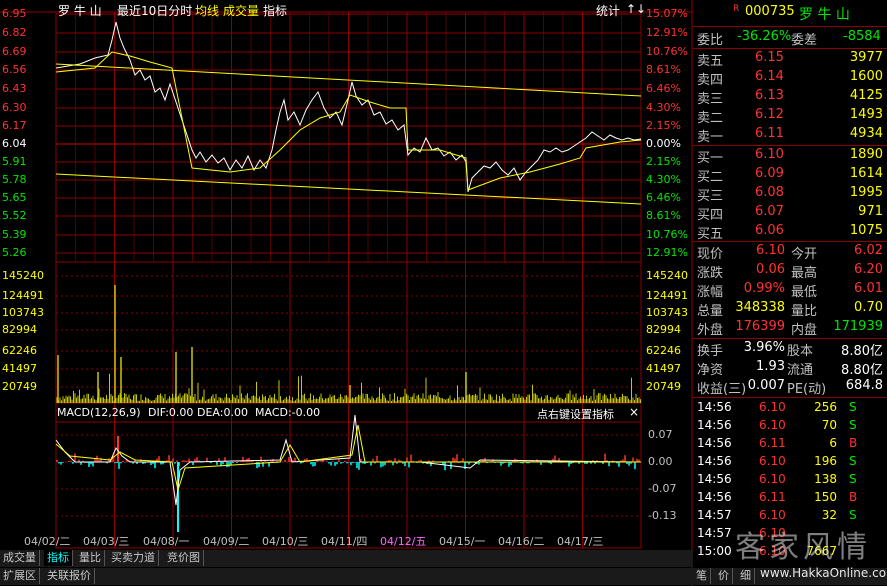  Describe the element at coordinates (790, 78) in the screenshot. I see `ask-row: 卖四 6.14 1600` at that location.